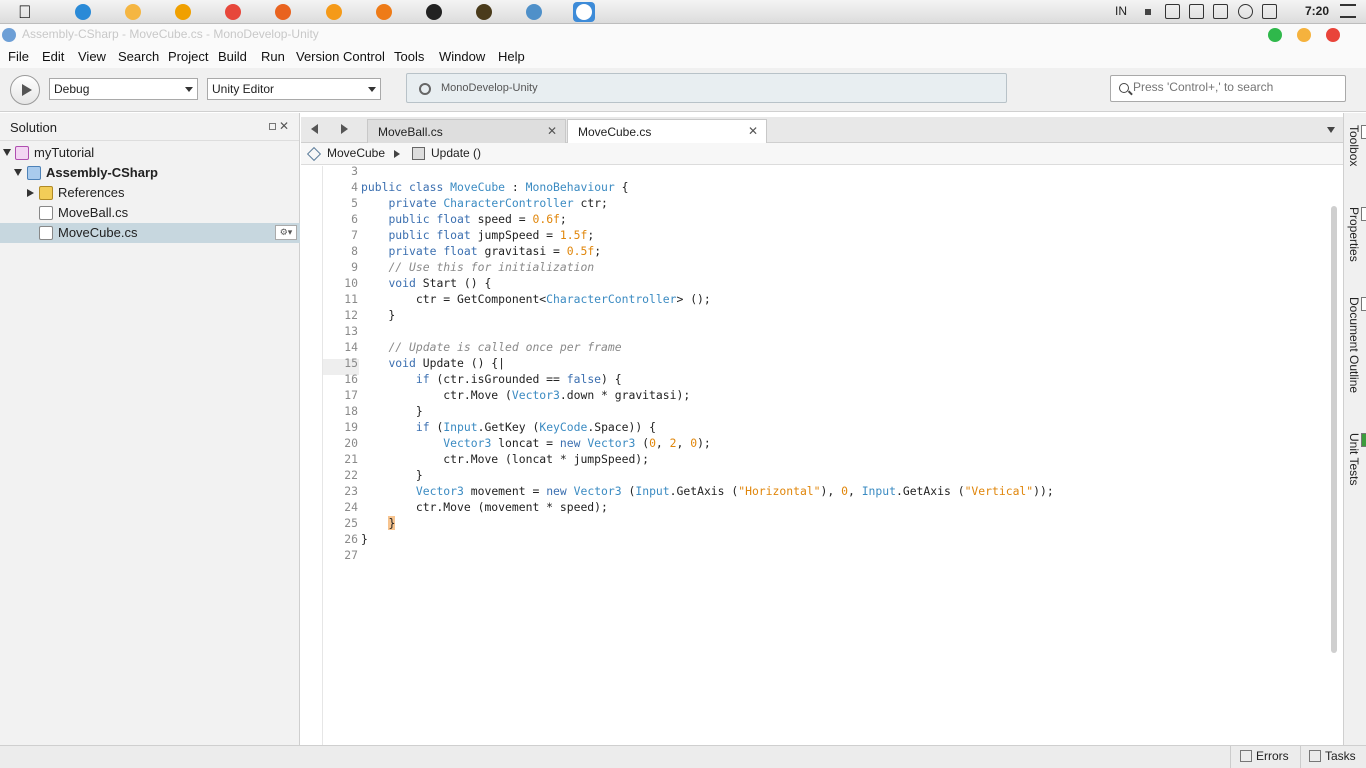 The image size is (1366, 768). I want to click on code-line: 22 }, so click(823, 475).